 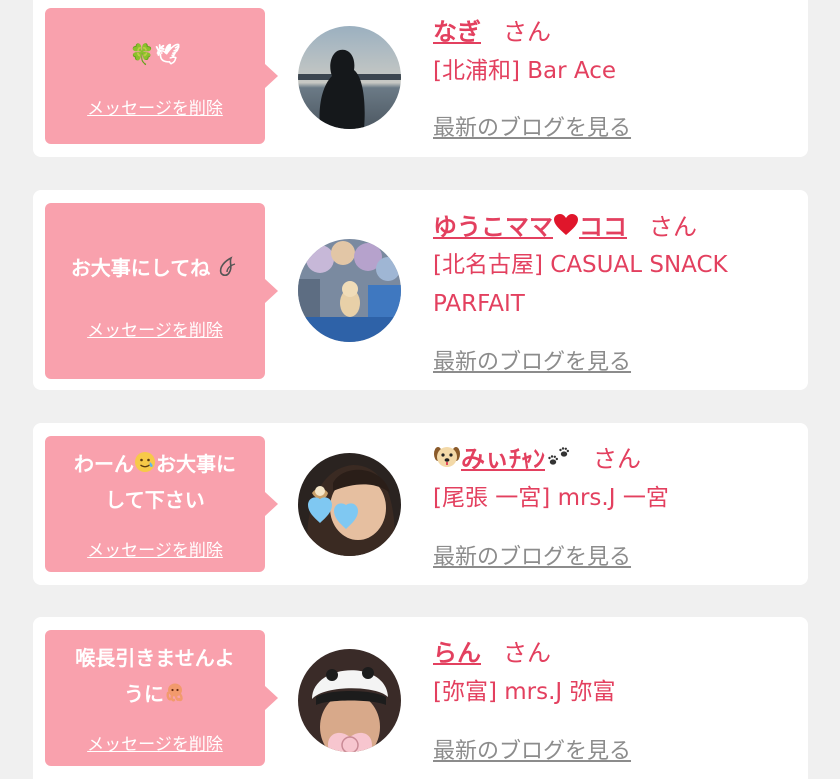 What do you see at coordinates (140, 268) in the screenshot?
I see `message-text-content: お大事にしてね` at bounding box center [140, 268].